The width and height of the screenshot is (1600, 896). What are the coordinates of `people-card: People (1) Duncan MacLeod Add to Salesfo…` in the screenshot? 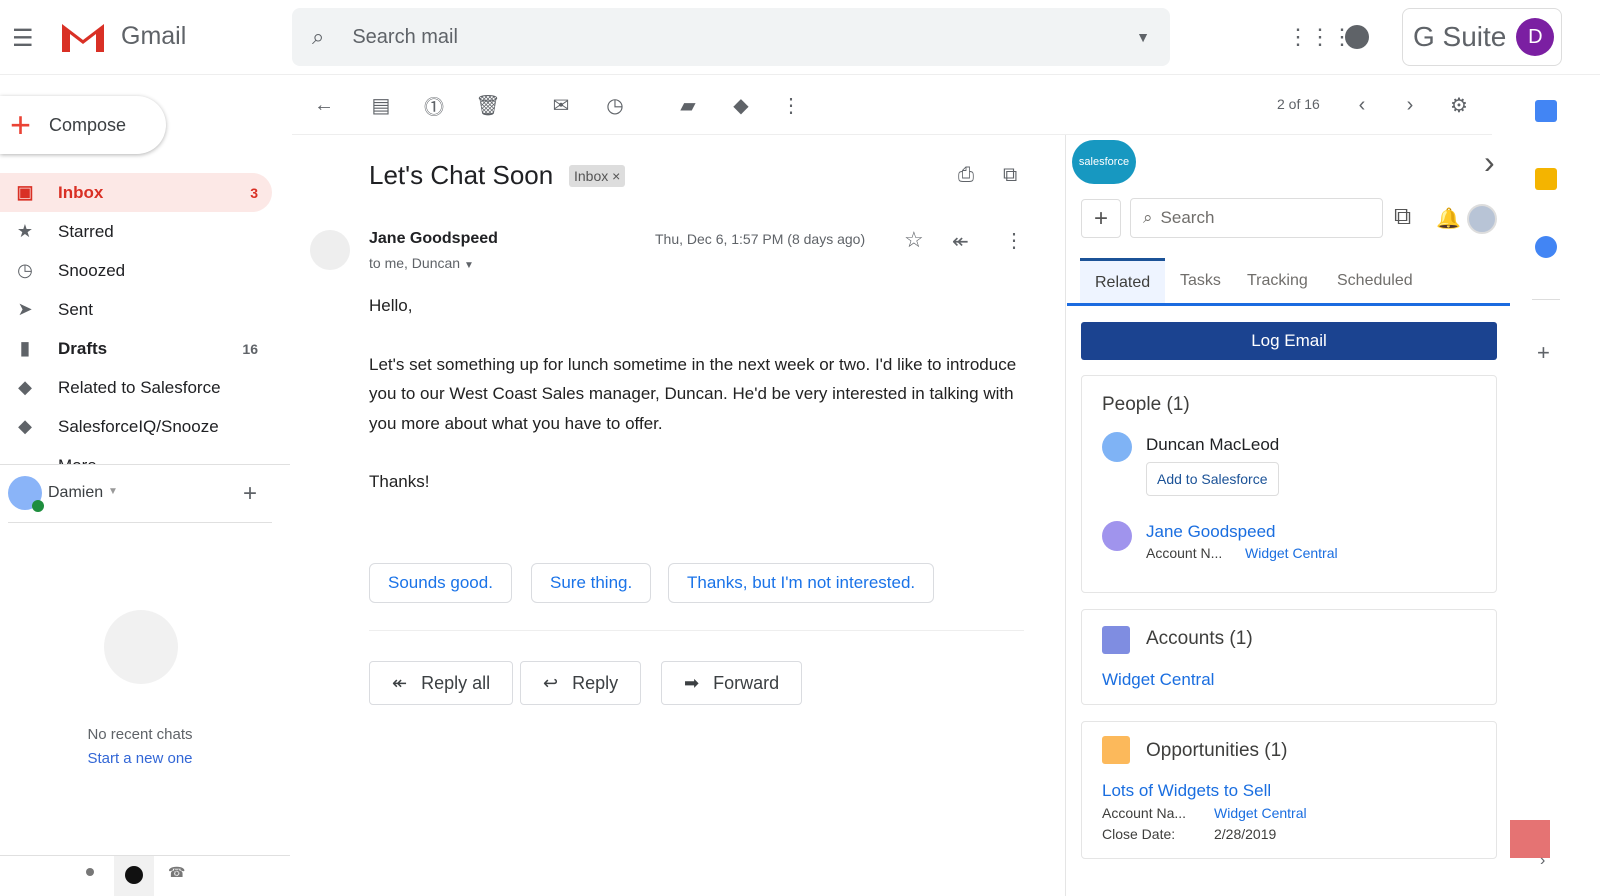 It's located at (1289, 484).